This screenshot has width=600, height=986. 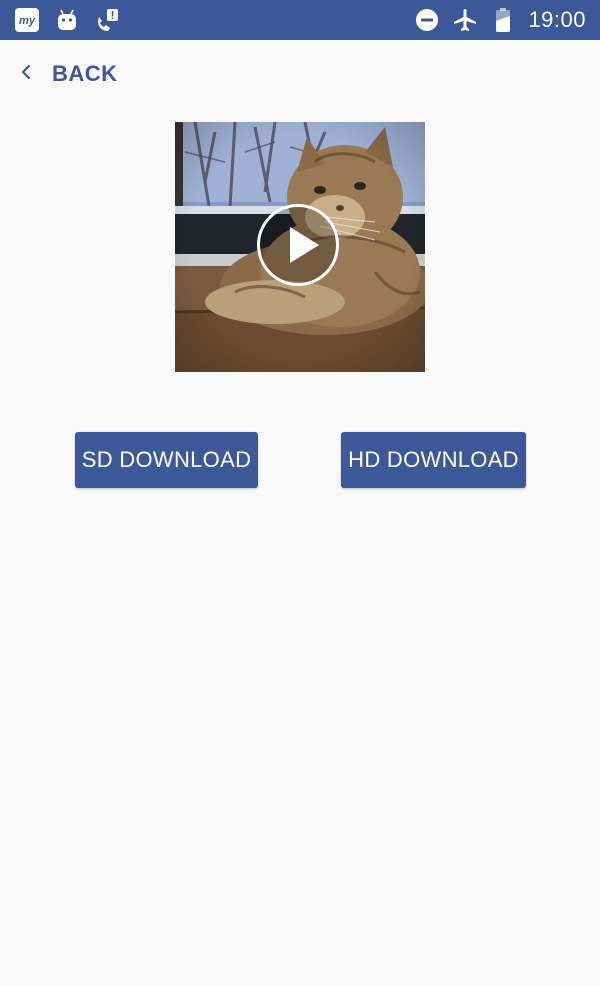 I want to click on video-thumbnail, so click(x=300, y=247).